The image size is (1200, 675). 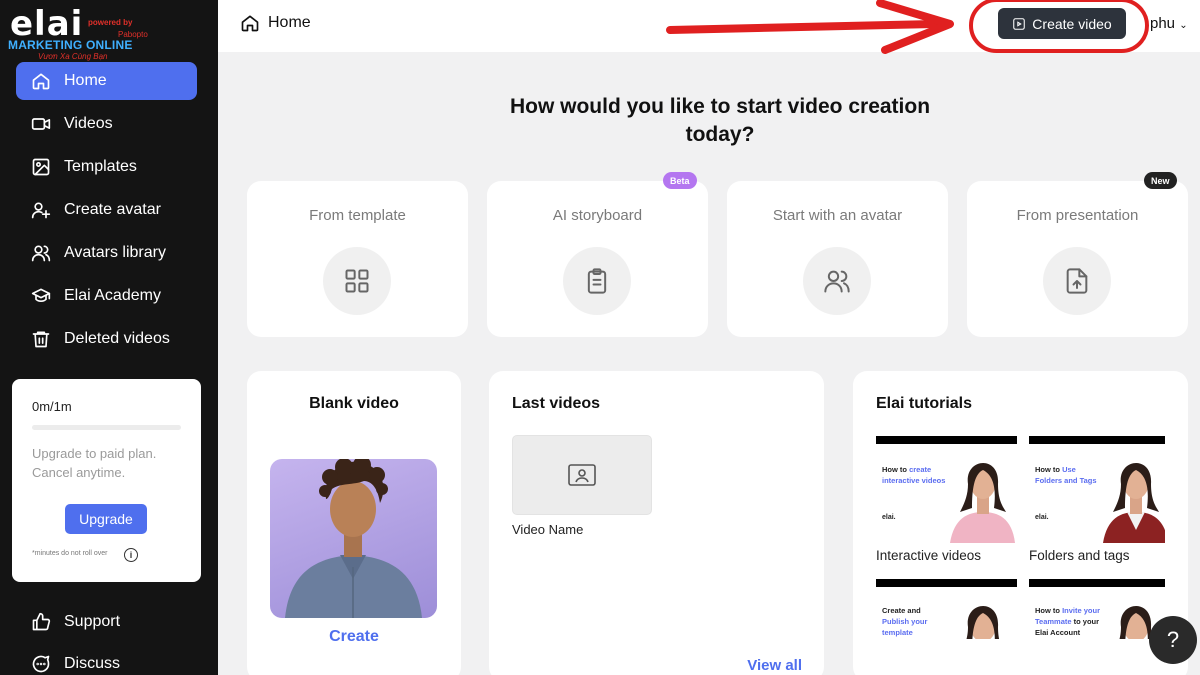 What do you see at coordinates (41, 296) in the screenshot?
I see `graduation-cap-icon` at bounding box center [41, 296].